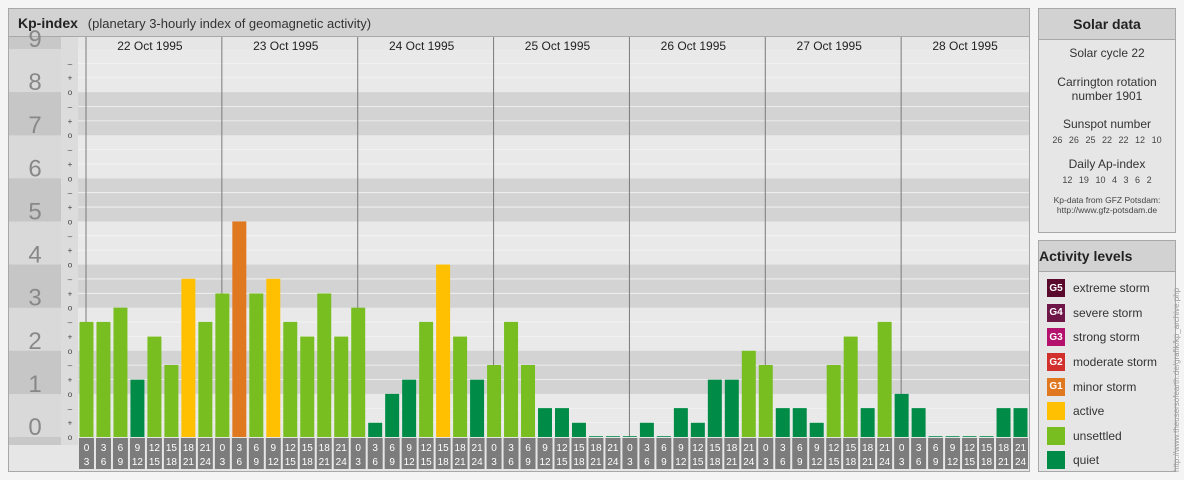 The height and width of the screenshot is (480, 1184). What do you see at coordinates (1107, 53) in the screenshot?
I see `solar-cycle: Solar cycle 22` at bounding box center [1107, 53].